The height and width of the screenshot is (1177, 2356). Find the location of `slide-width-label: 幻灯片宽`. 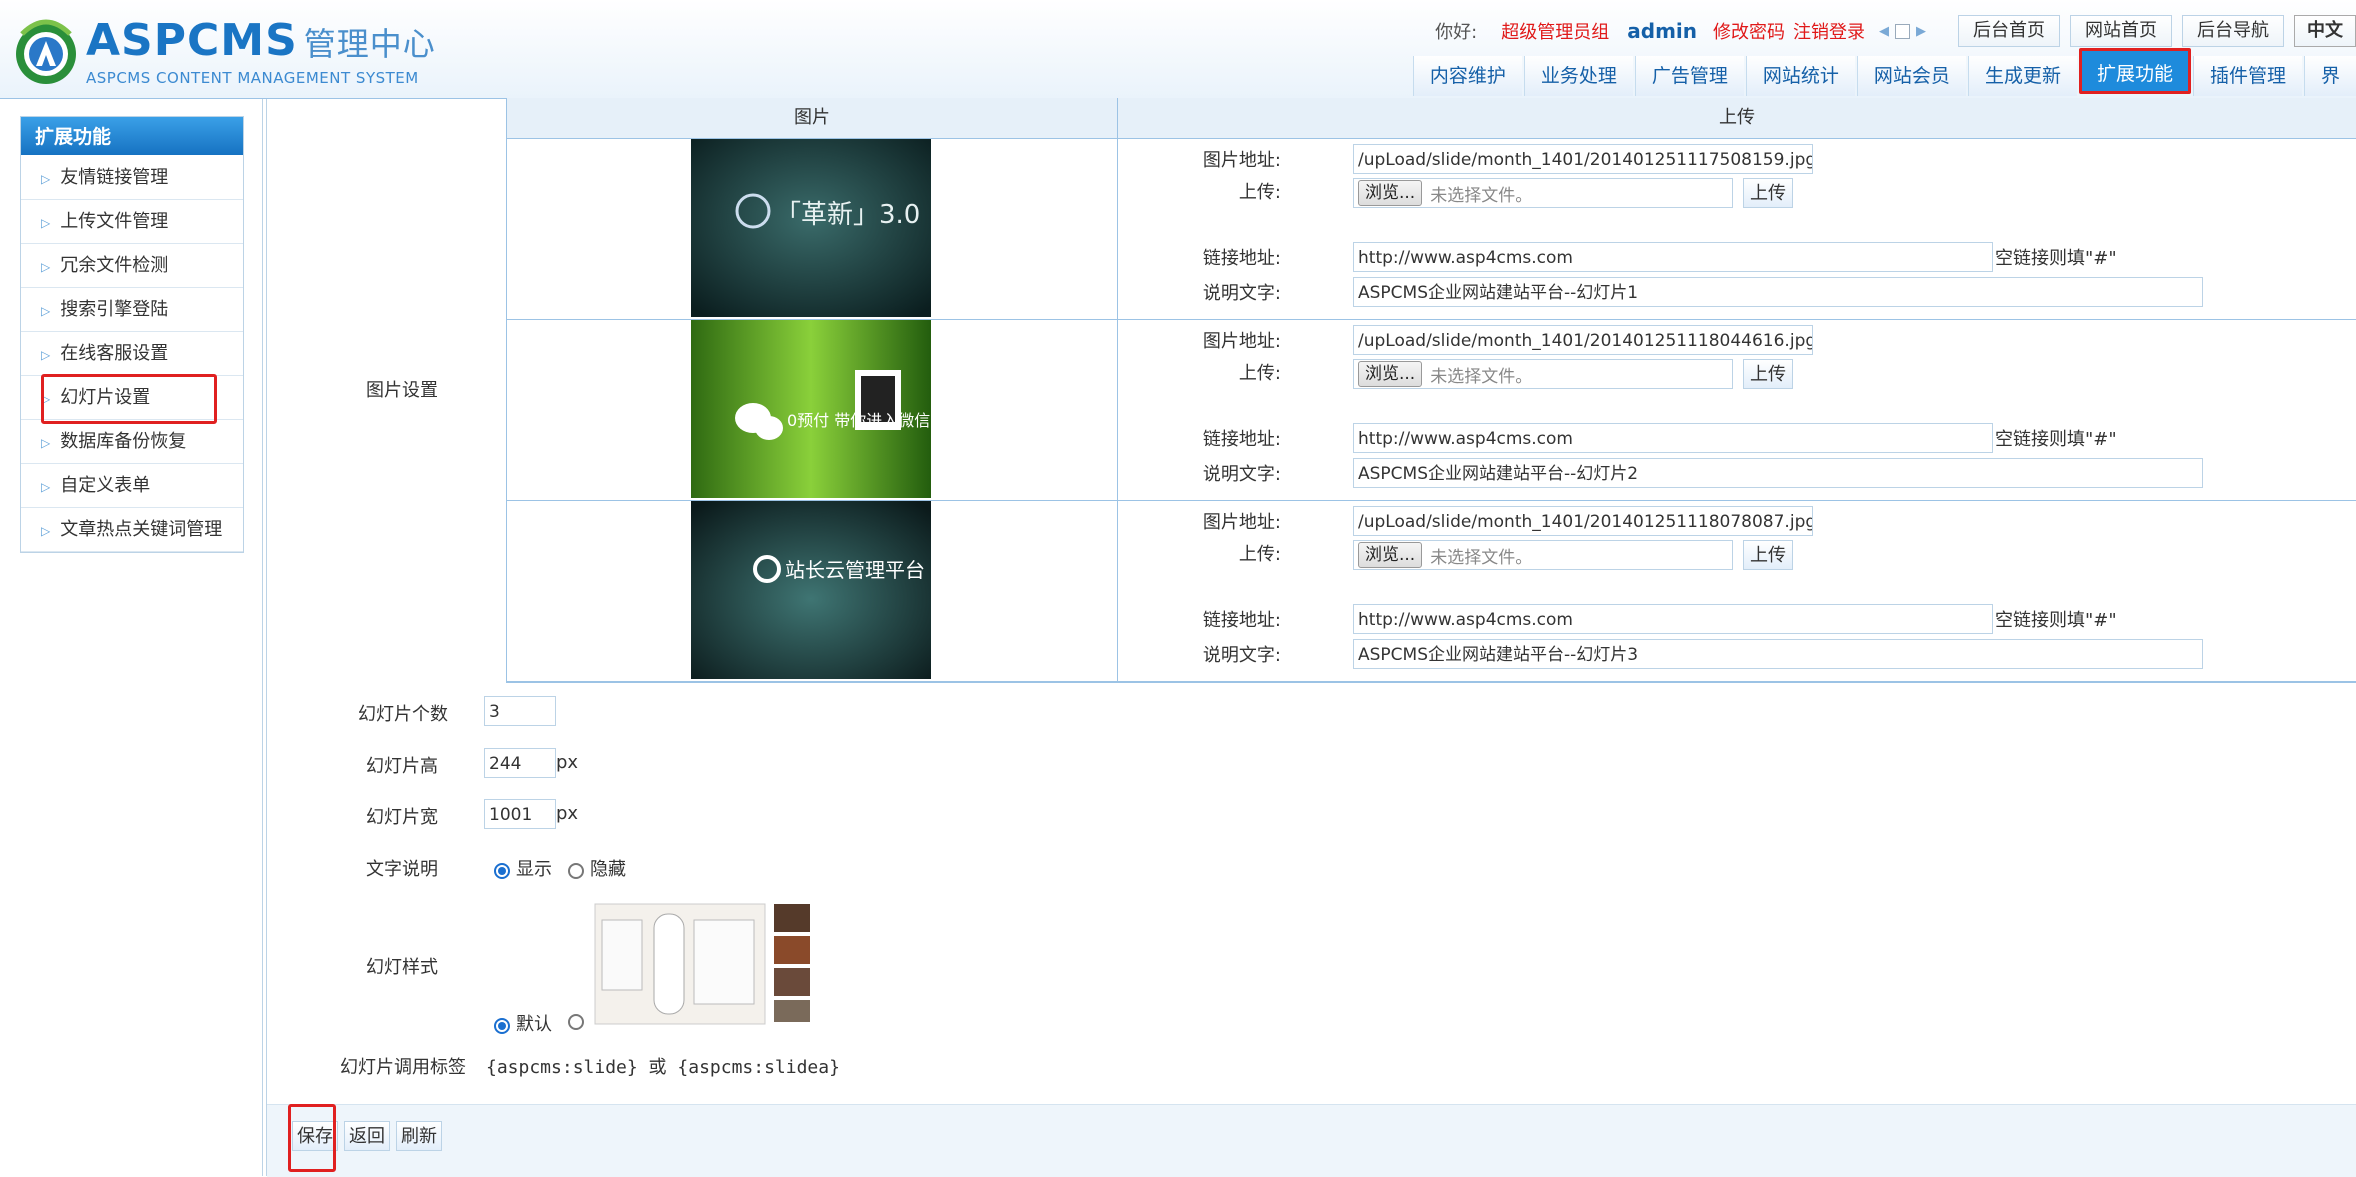

slide-width-label: 幻灯片宽 is located at coordinates (402, 817).